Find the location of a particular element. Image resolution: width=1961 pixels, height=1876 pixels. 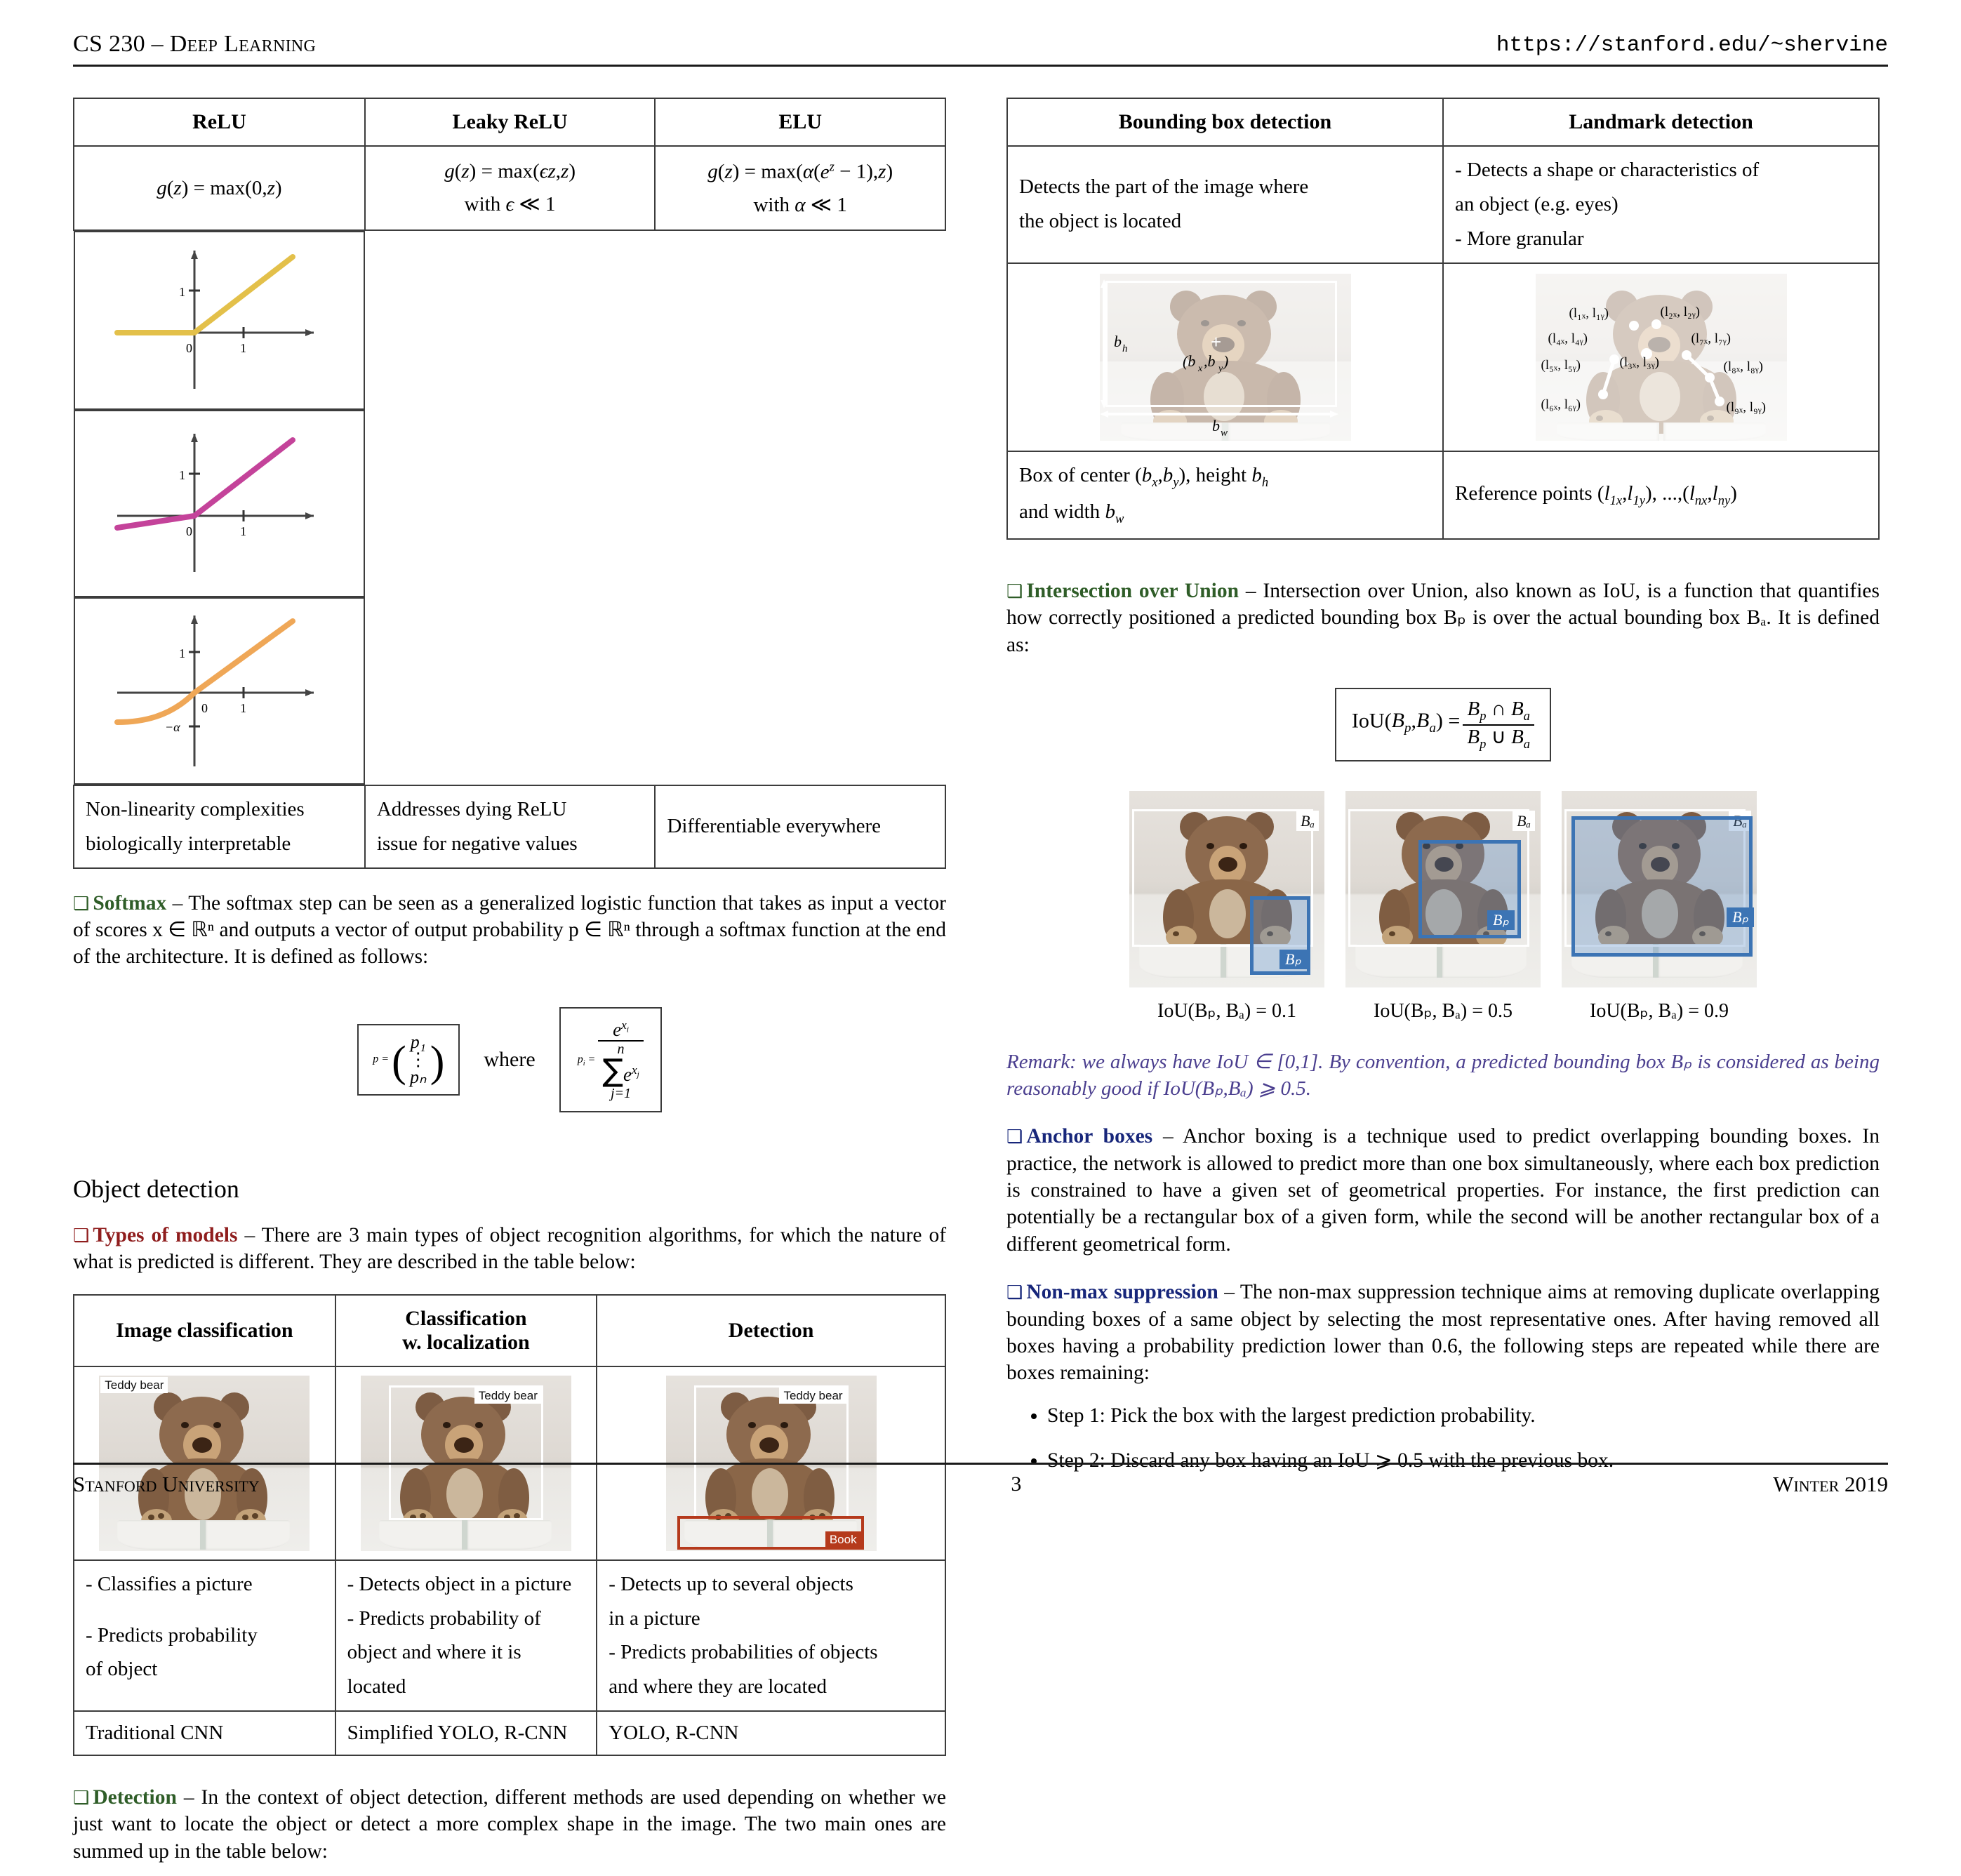

cell-relu-plot: 1 1 0 is located at coordinates (219, 320).